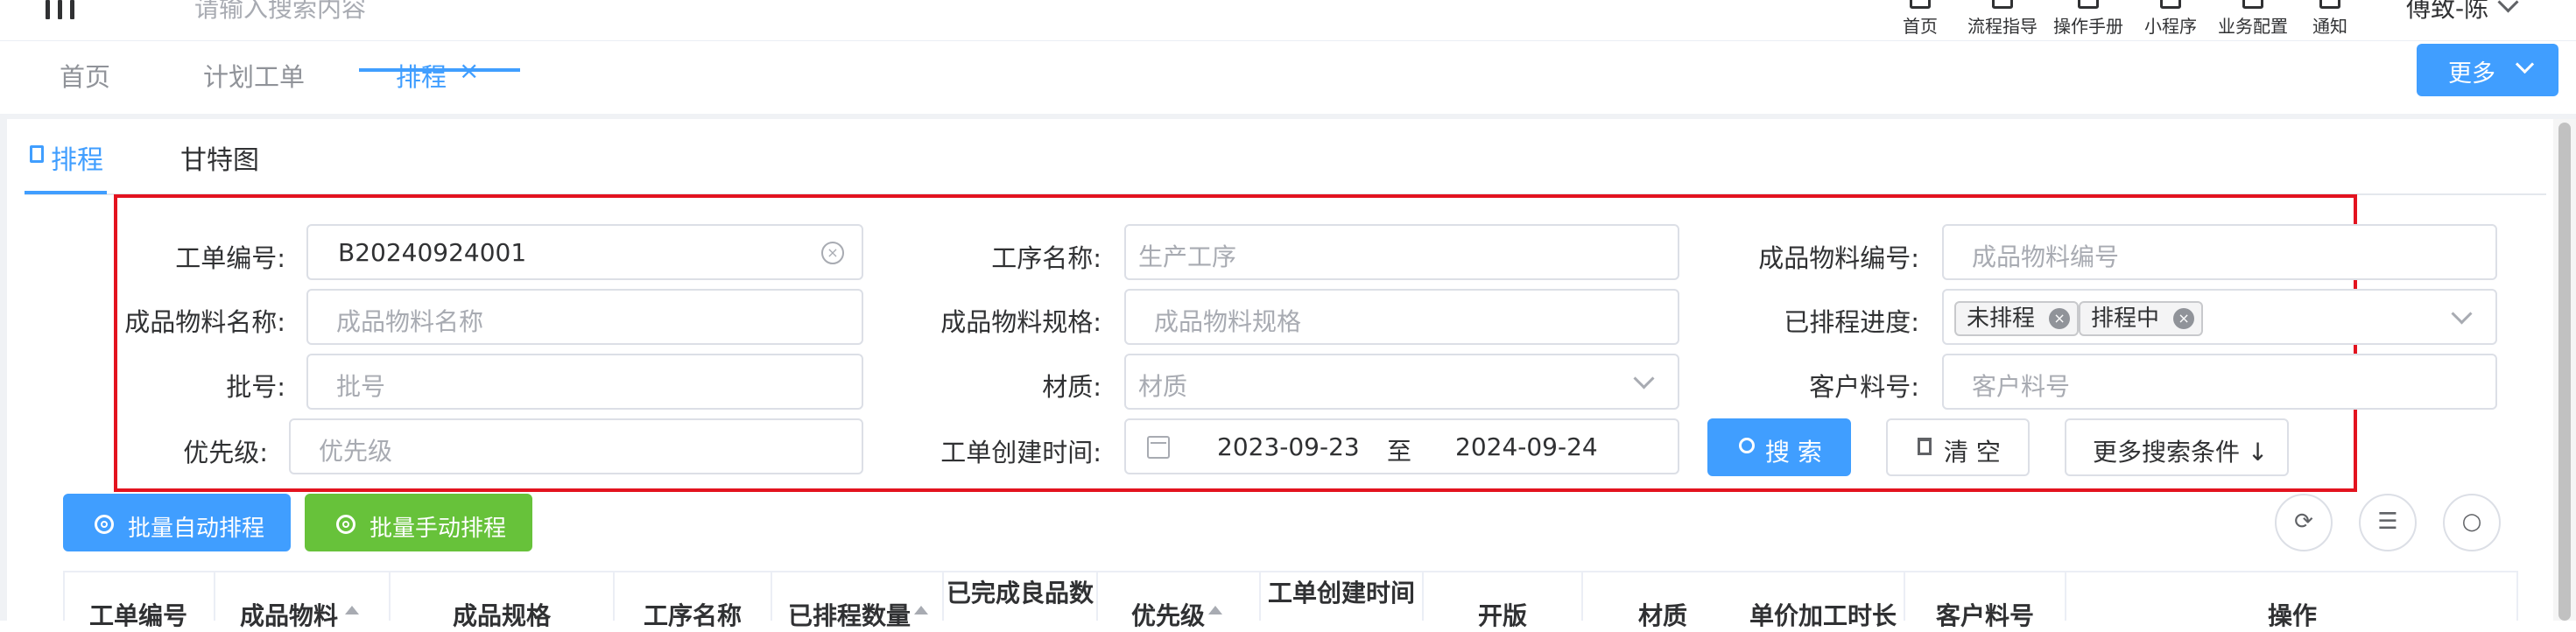 Image resolution: width=2576 pixels, height=632 pixels. I want to click on process-guide-tool: 流程指导, so click(2002, 20).